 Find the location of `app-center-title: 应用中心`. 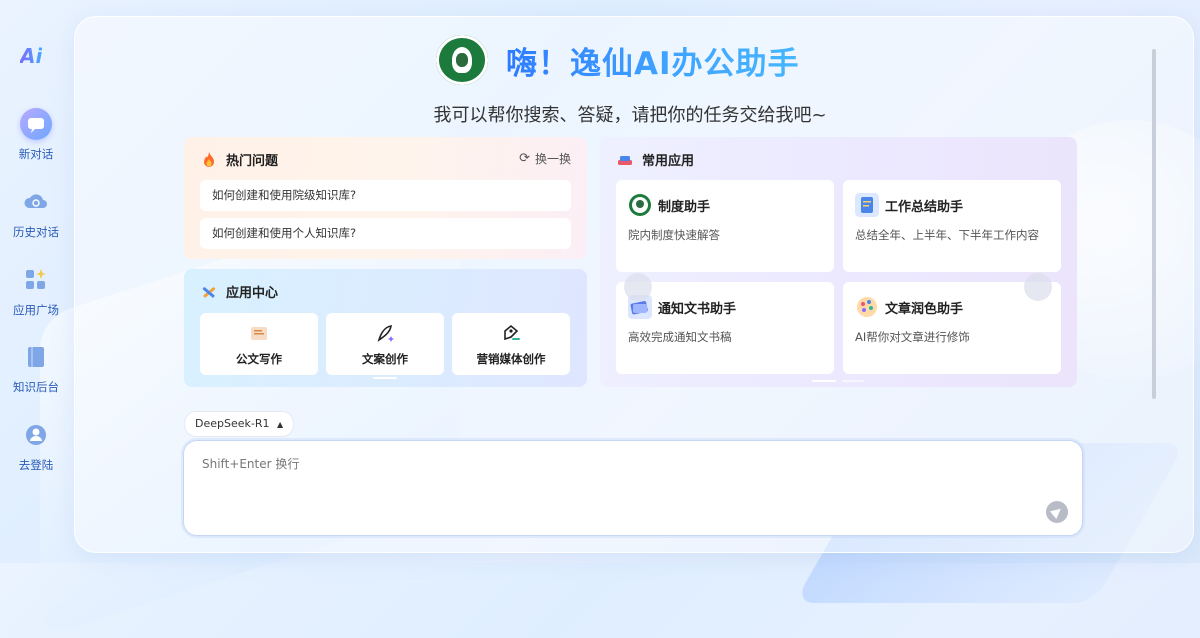

app-center-title: 应用中心 is located at coordinates (252, 293).